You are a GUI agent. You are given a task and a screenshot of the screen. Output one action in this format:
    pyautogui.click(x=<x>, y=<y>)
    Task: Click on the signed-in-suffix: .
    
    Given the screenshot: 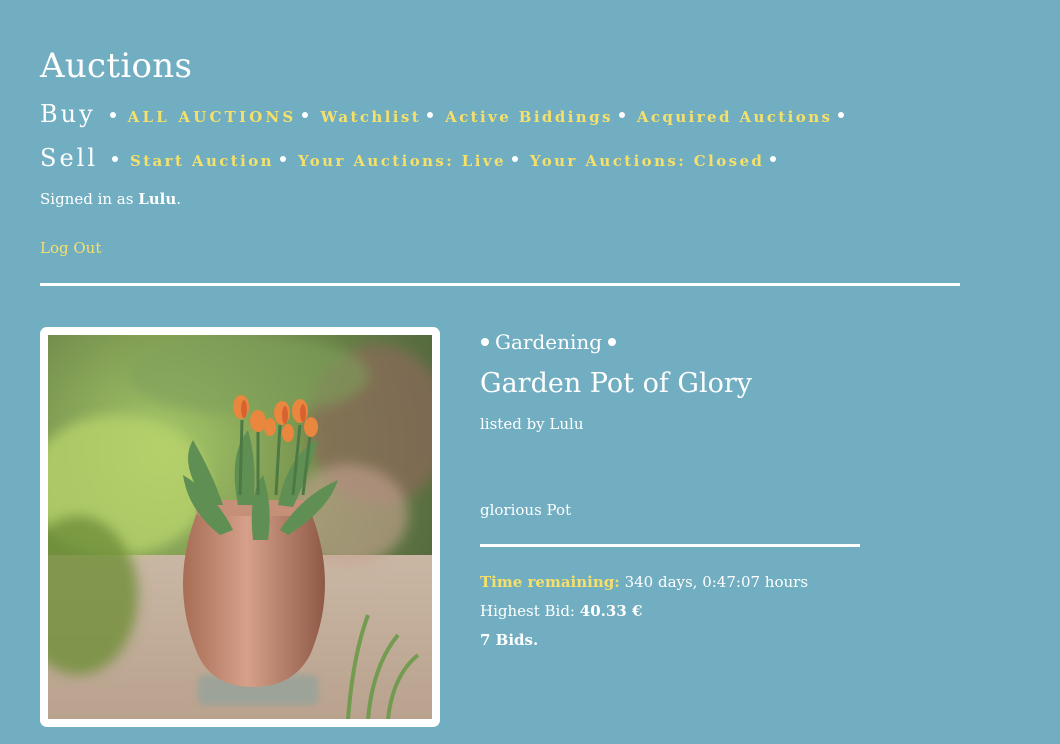 What is the action you would take?
    pyautogui.click(x=179, y=199)
    